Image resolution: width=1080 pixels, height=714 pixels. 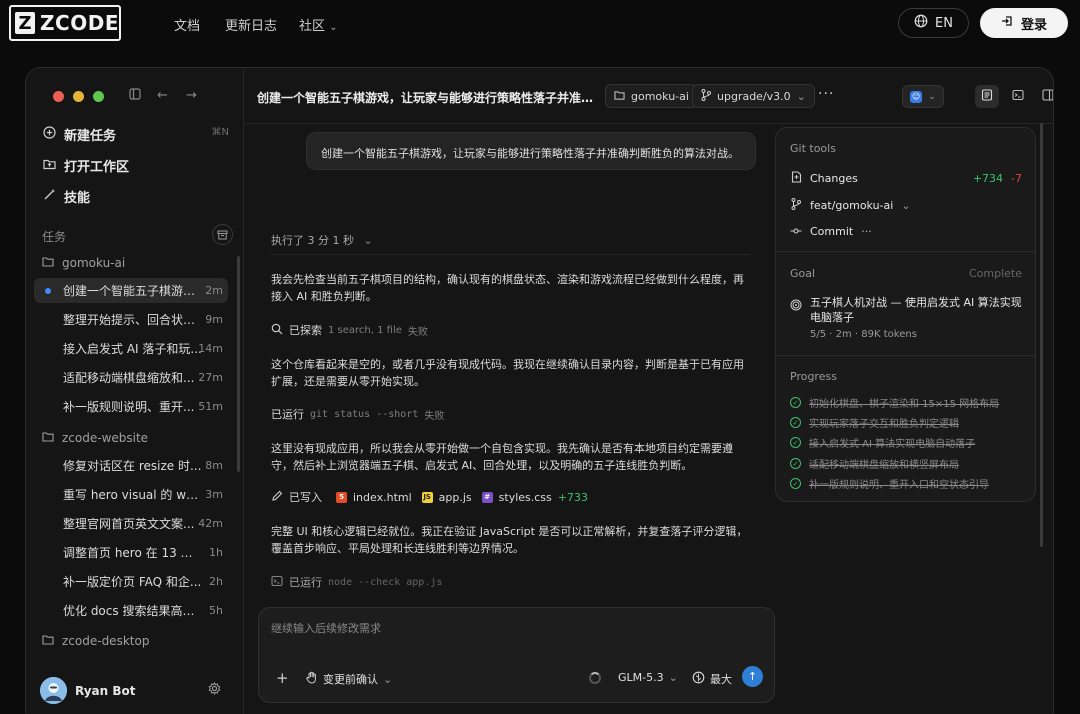 I want to click on task-item: 整理官网首页英文文案... 42m, so click(x=131, y=523).